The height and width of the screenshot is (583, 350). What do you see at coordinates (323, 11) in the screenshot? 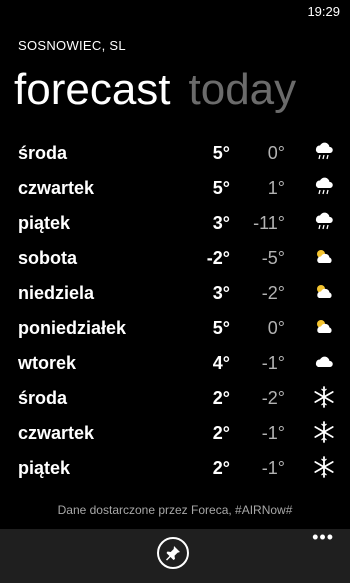
I see `status-clock: 19:29` at bounding box center [323, 11].